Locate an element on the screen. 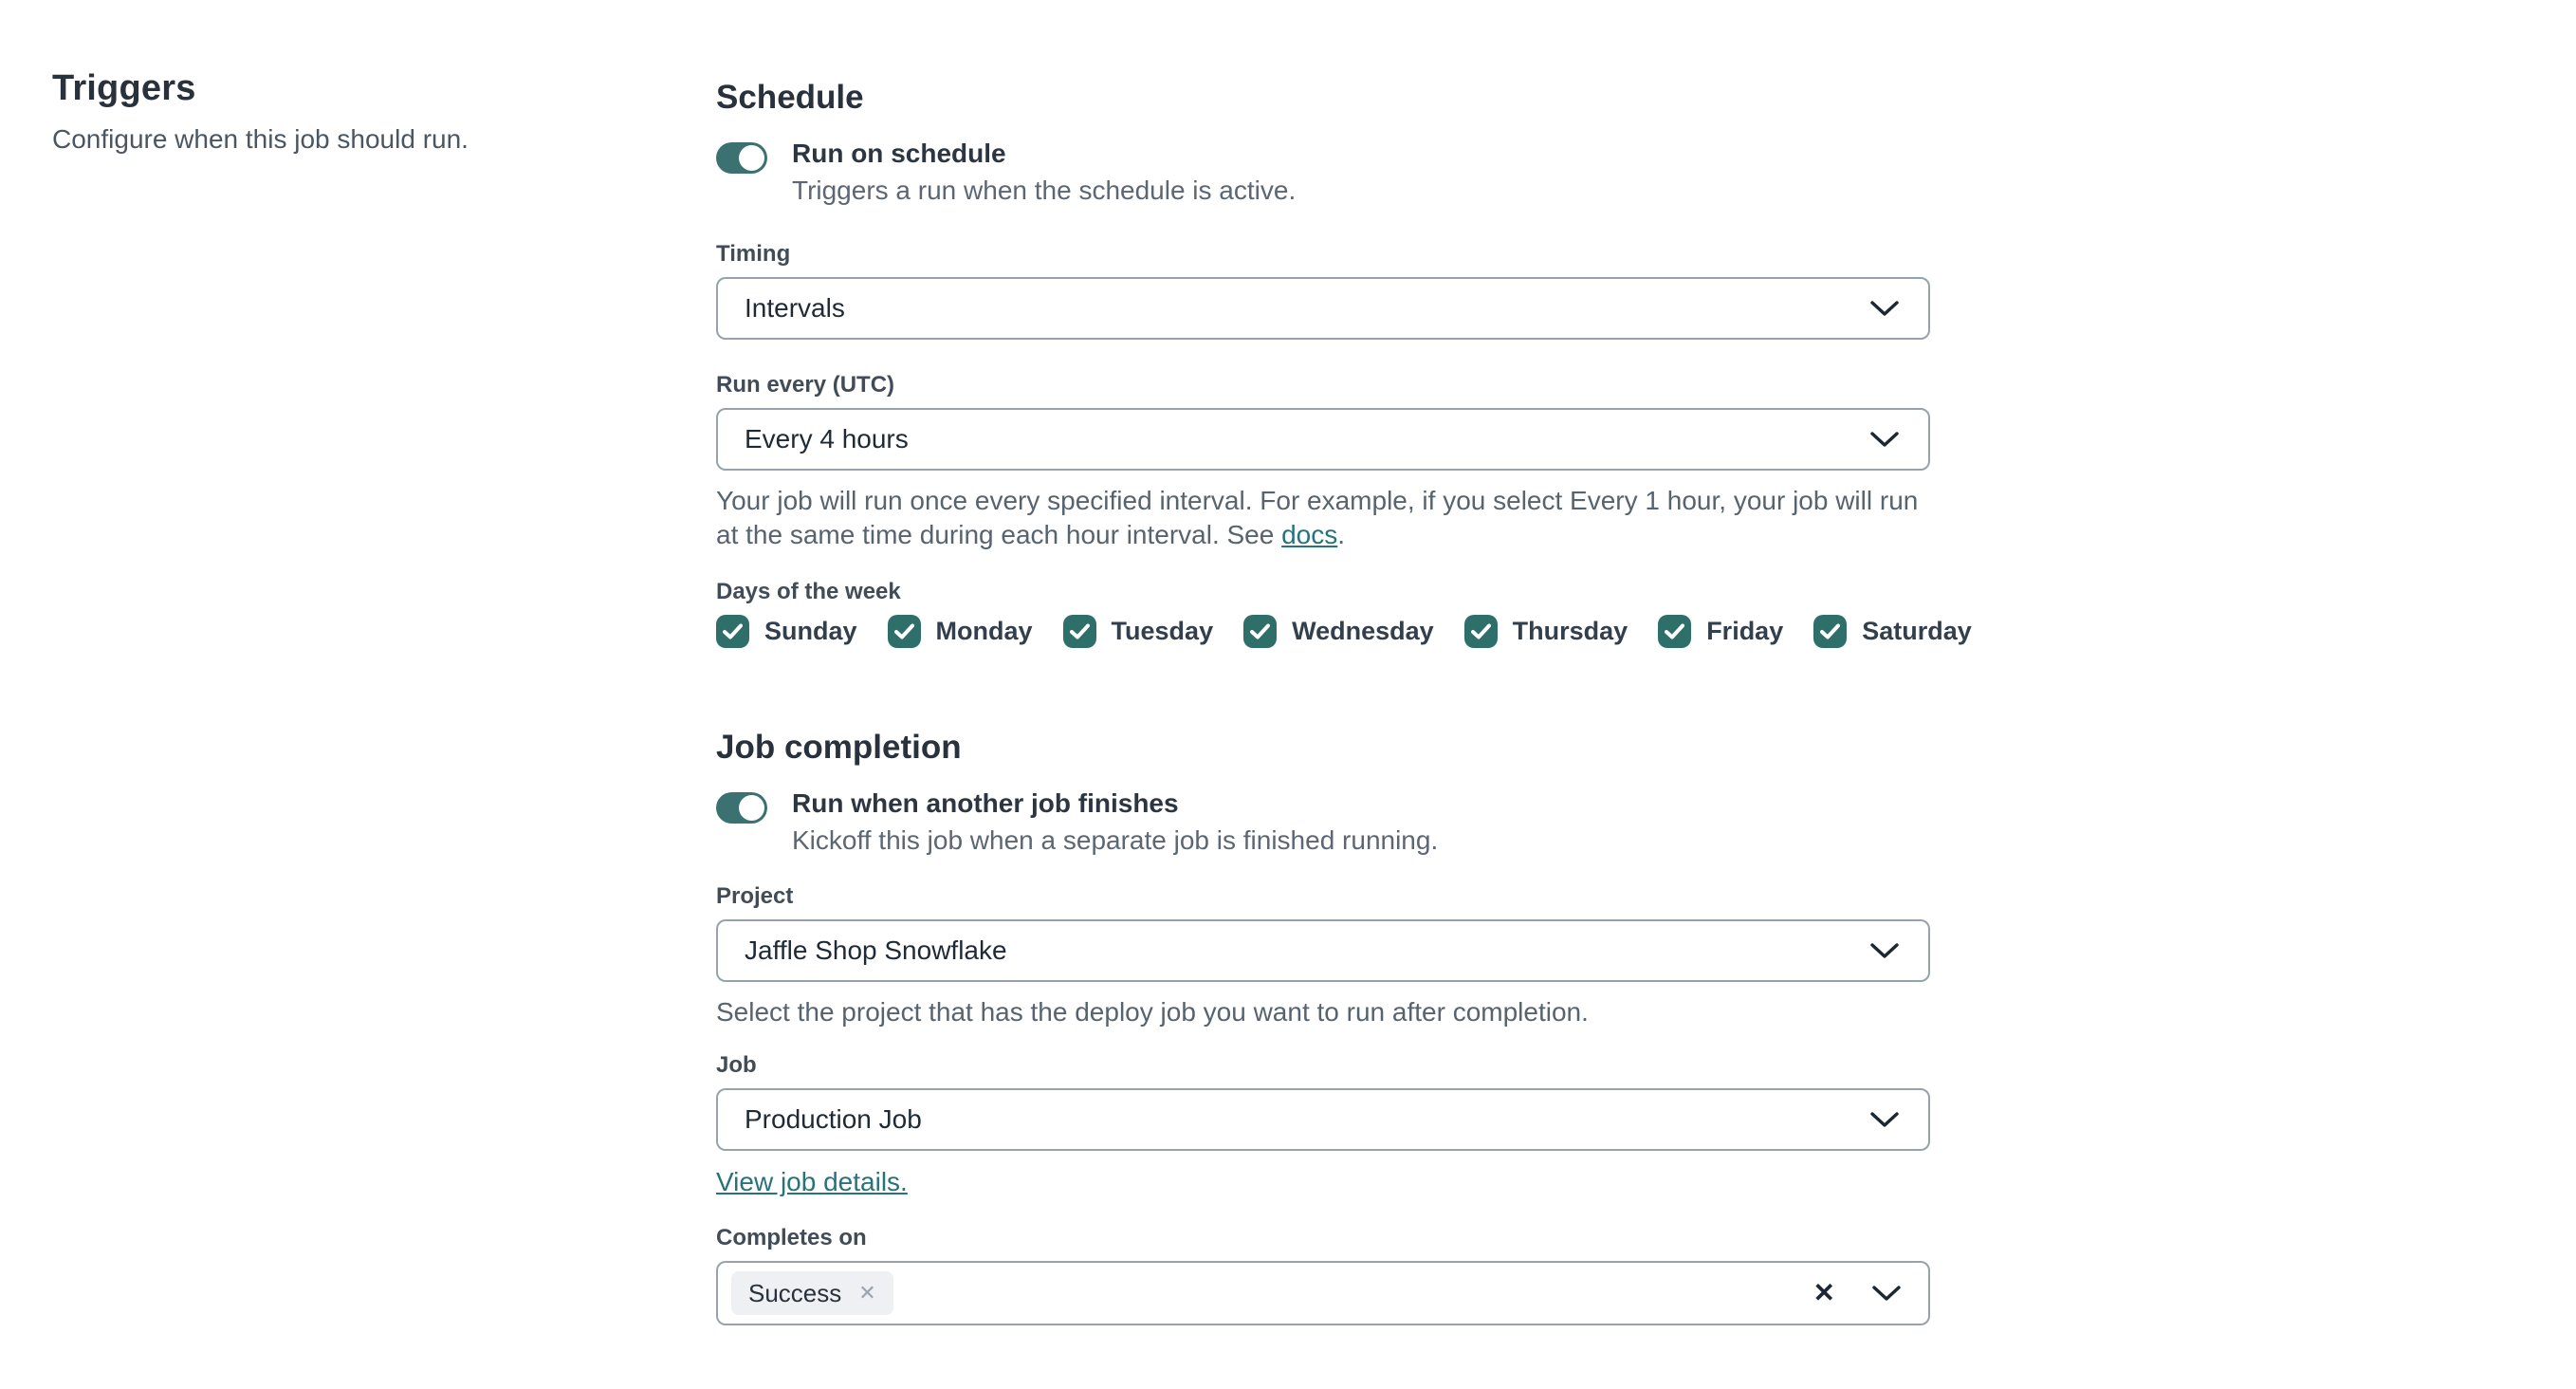  run-when-job-finishes-label: Run when another job finishes is located at coordinates (985, 803).